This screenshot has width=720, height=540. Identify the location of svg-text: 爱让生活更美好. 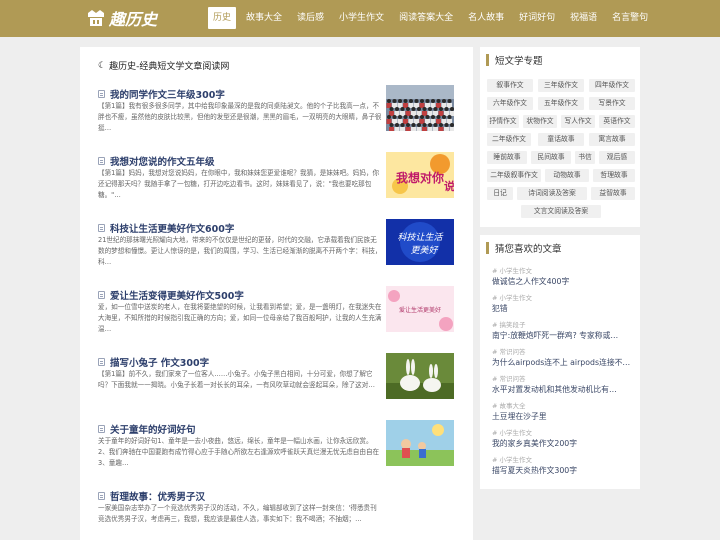
(420, 310).